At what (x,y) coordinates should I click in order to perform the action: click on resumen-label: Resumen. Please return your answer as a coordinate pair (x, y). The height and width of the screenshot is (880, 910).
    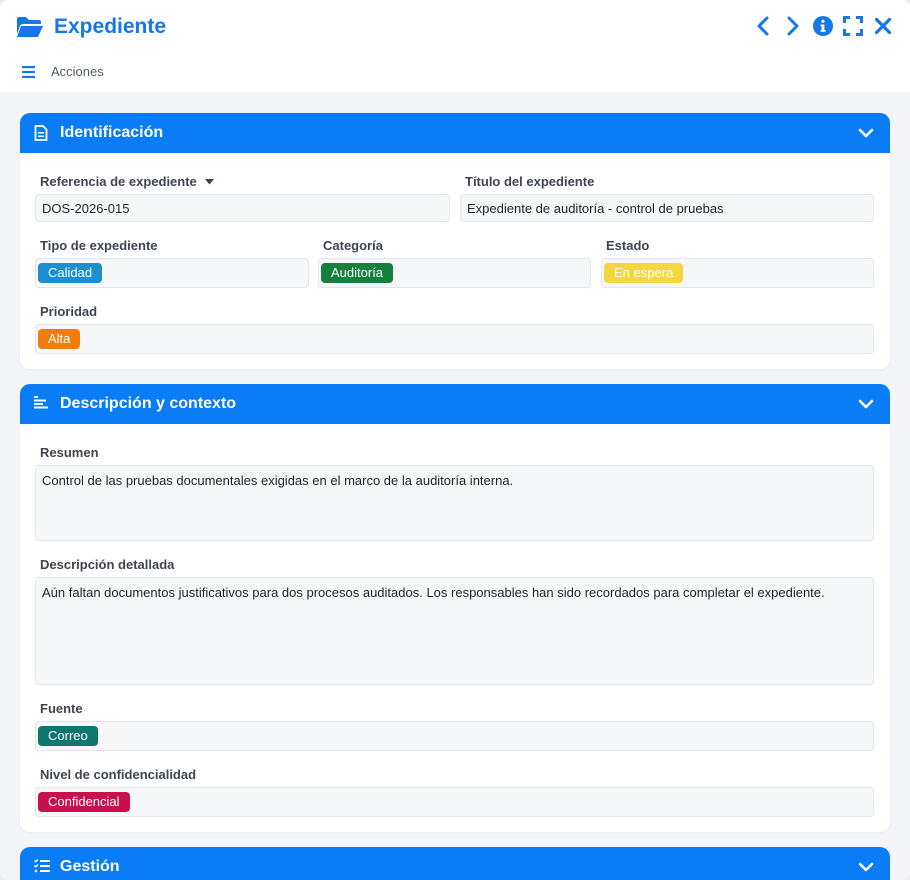
    Looking at the image, I should click on (69, 452).